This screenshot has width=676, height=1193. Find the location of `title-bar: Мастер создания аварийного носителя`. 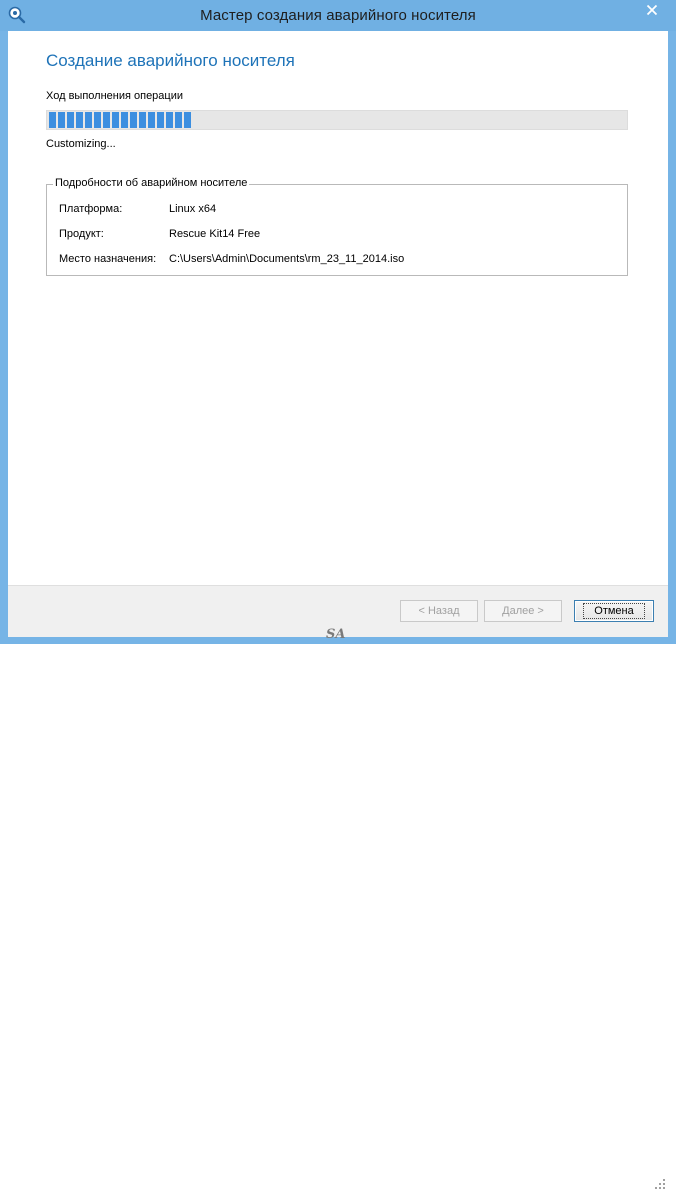

title-bar: Мастер создания аварийного носителя is located at coordinates (338, 15).